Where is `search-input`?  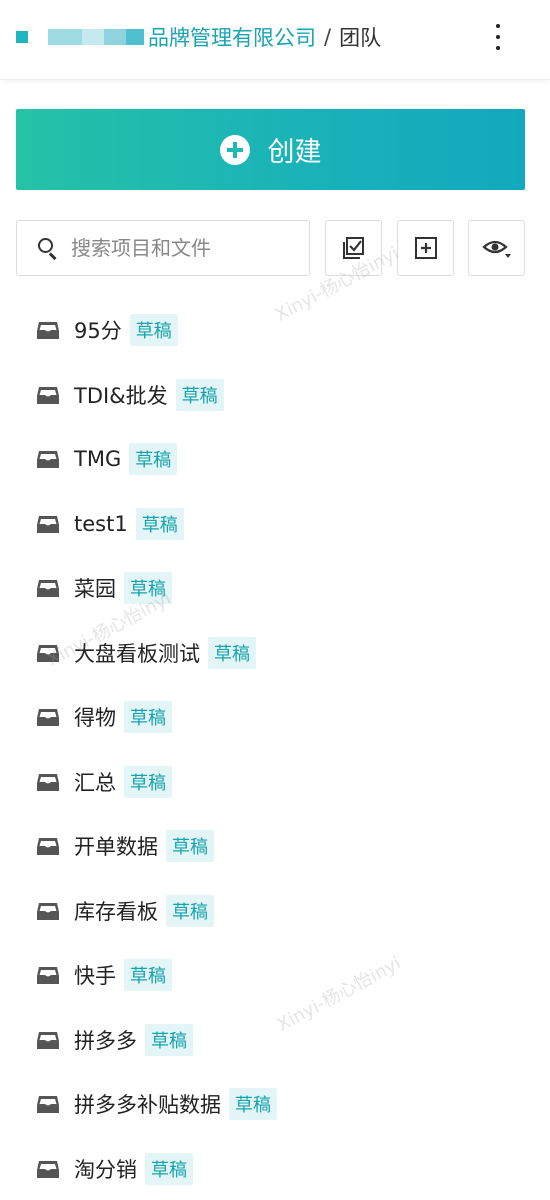 search-input is located at coordinates (181, 248).